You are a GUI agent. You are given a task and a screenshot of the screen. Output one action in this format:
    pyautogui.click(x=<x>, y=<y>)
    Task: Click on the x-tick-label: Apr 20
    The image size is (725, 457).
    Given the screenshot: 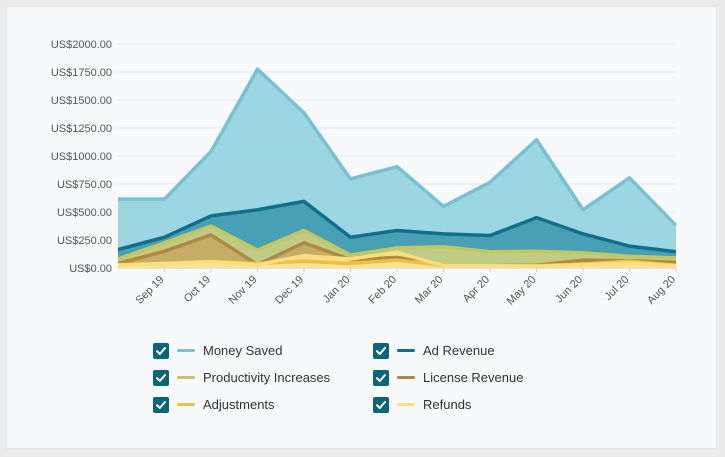 What is the action you would take?
    pyautogui.click(x=476, y=289)
    